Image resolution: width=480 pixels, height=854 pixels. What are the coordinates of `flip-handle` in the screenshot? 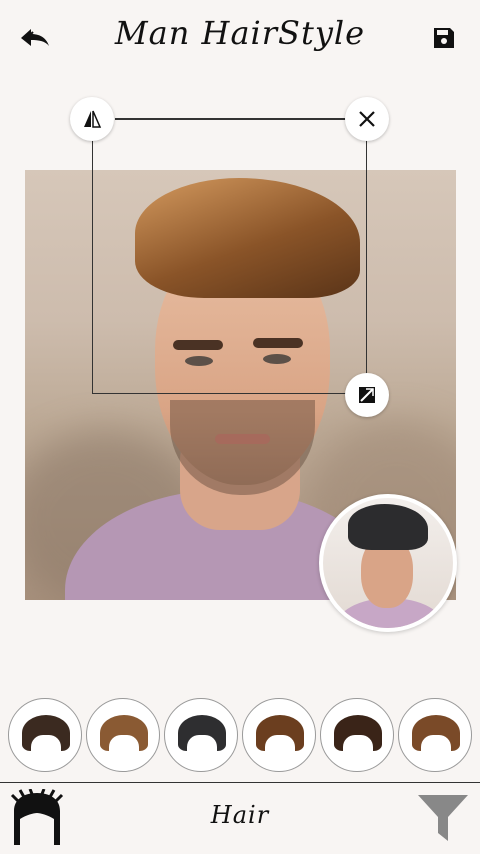 It's located at (92, 119).